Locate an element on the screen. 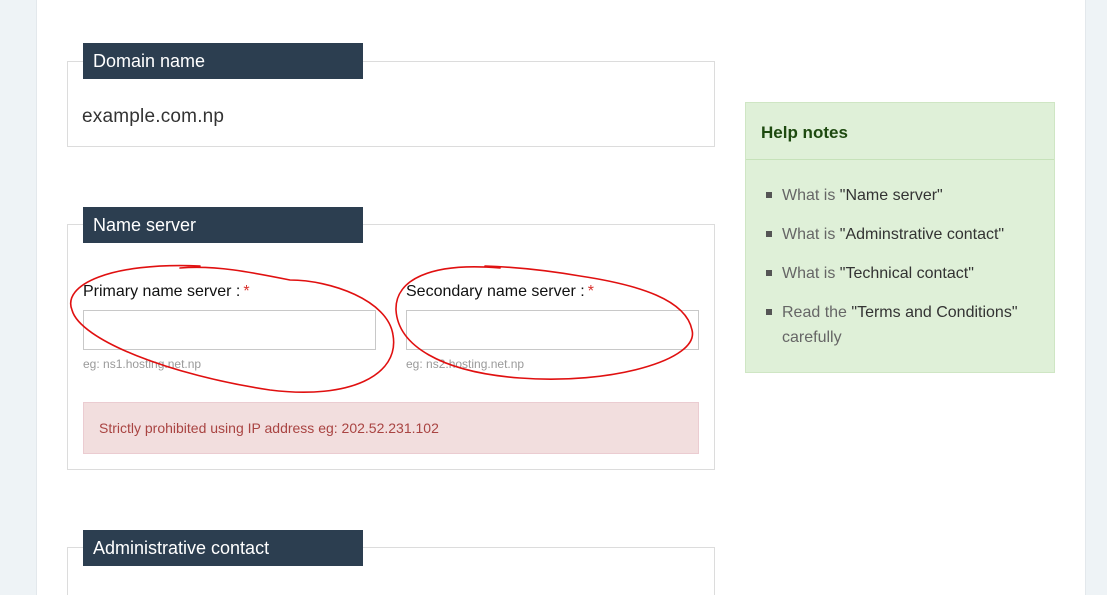  help-item-name-server: What is "Name server" is located at coordinates (903, 195).